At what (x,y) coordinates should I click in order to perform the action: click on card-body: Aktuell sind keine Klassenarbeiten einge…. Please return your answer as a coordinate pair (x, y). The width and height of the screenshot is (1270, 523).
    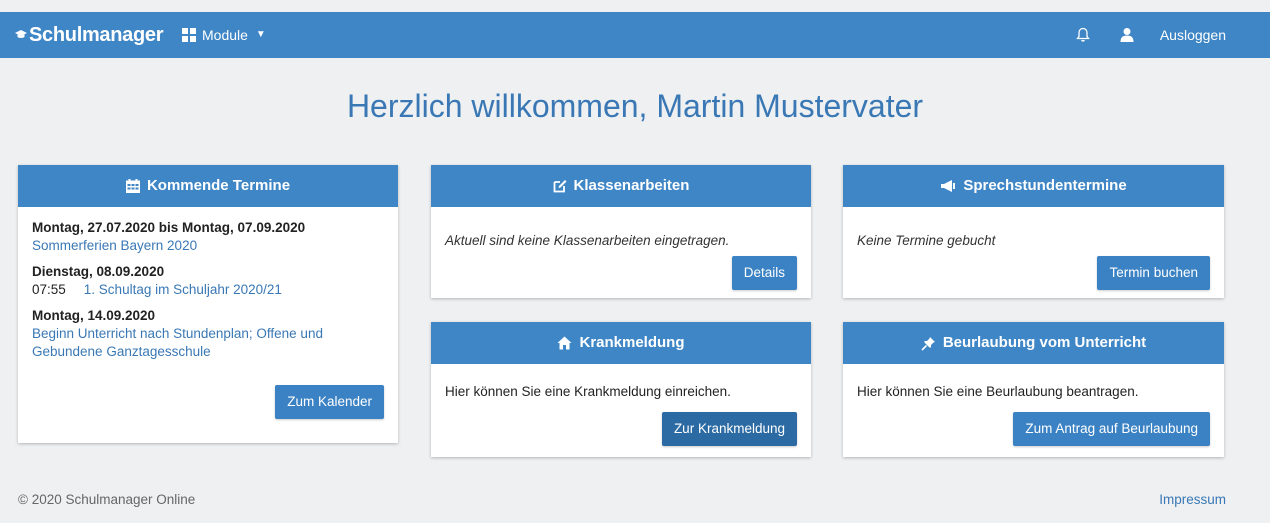
    Looking at the image, I should click on (621, 252).